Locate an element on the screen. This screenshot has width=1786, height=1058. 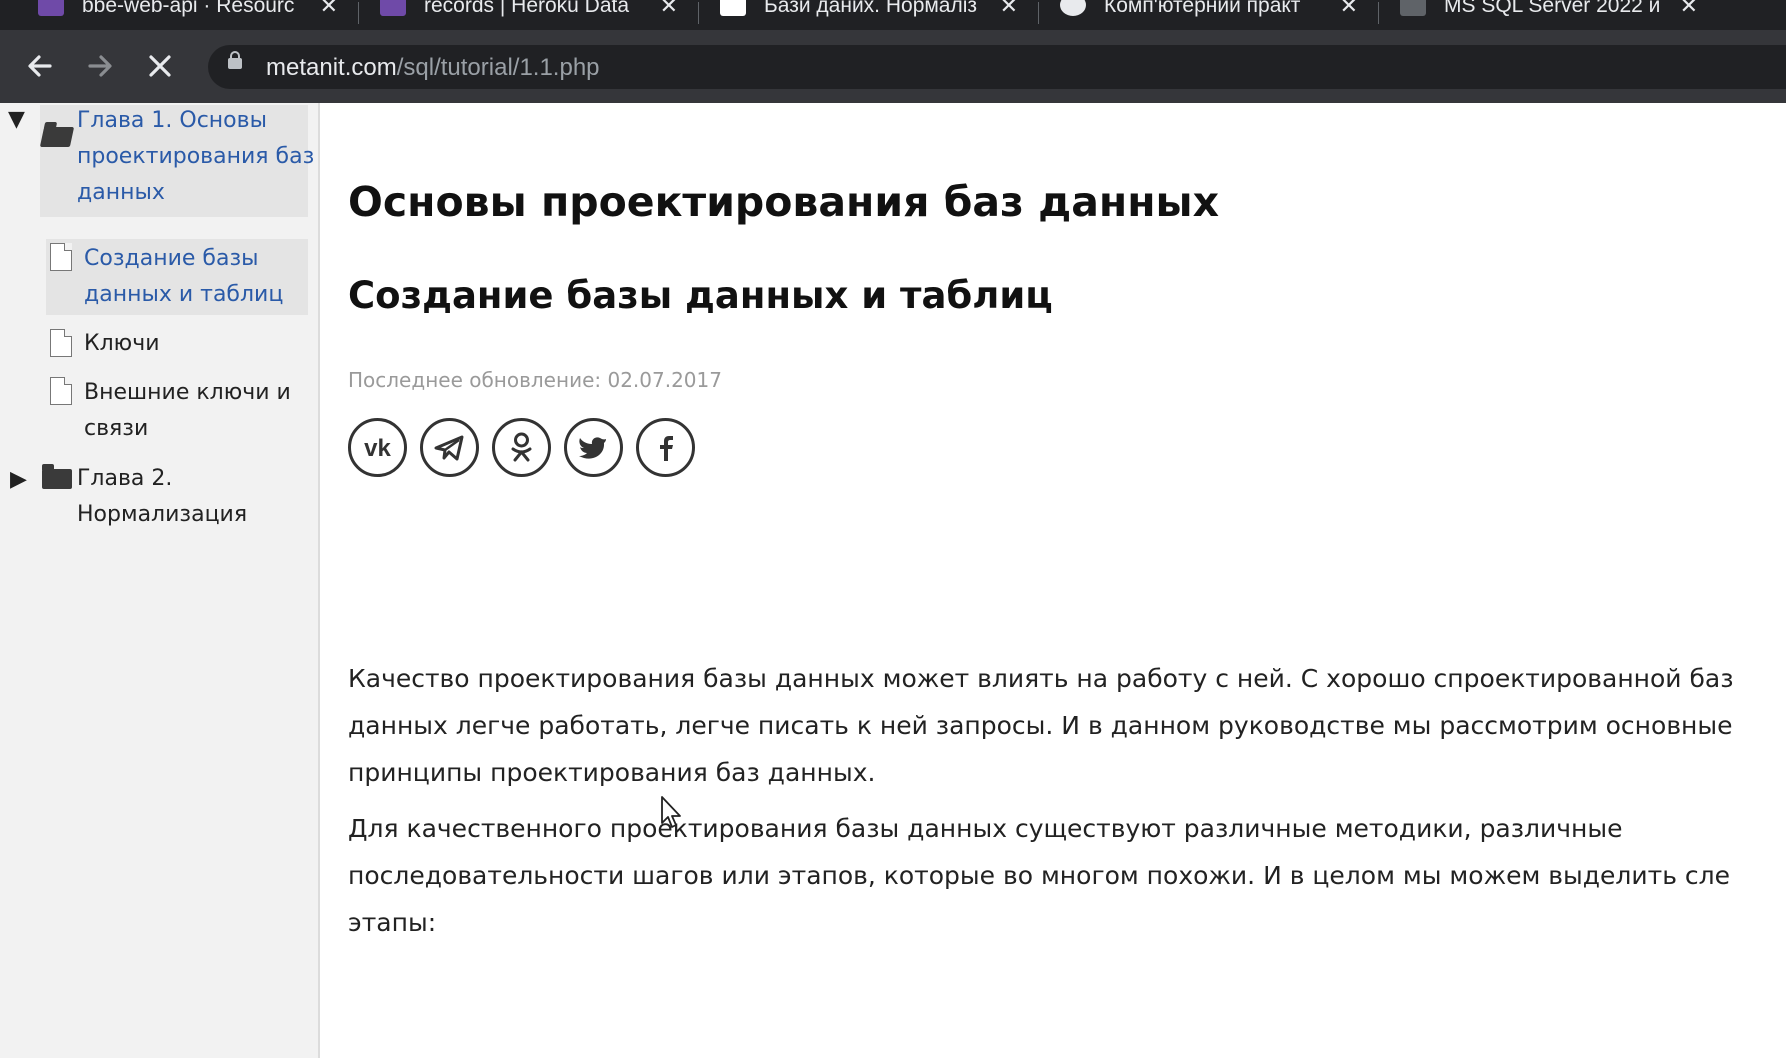
twitter-share-button is located at coordinates (593, 447).